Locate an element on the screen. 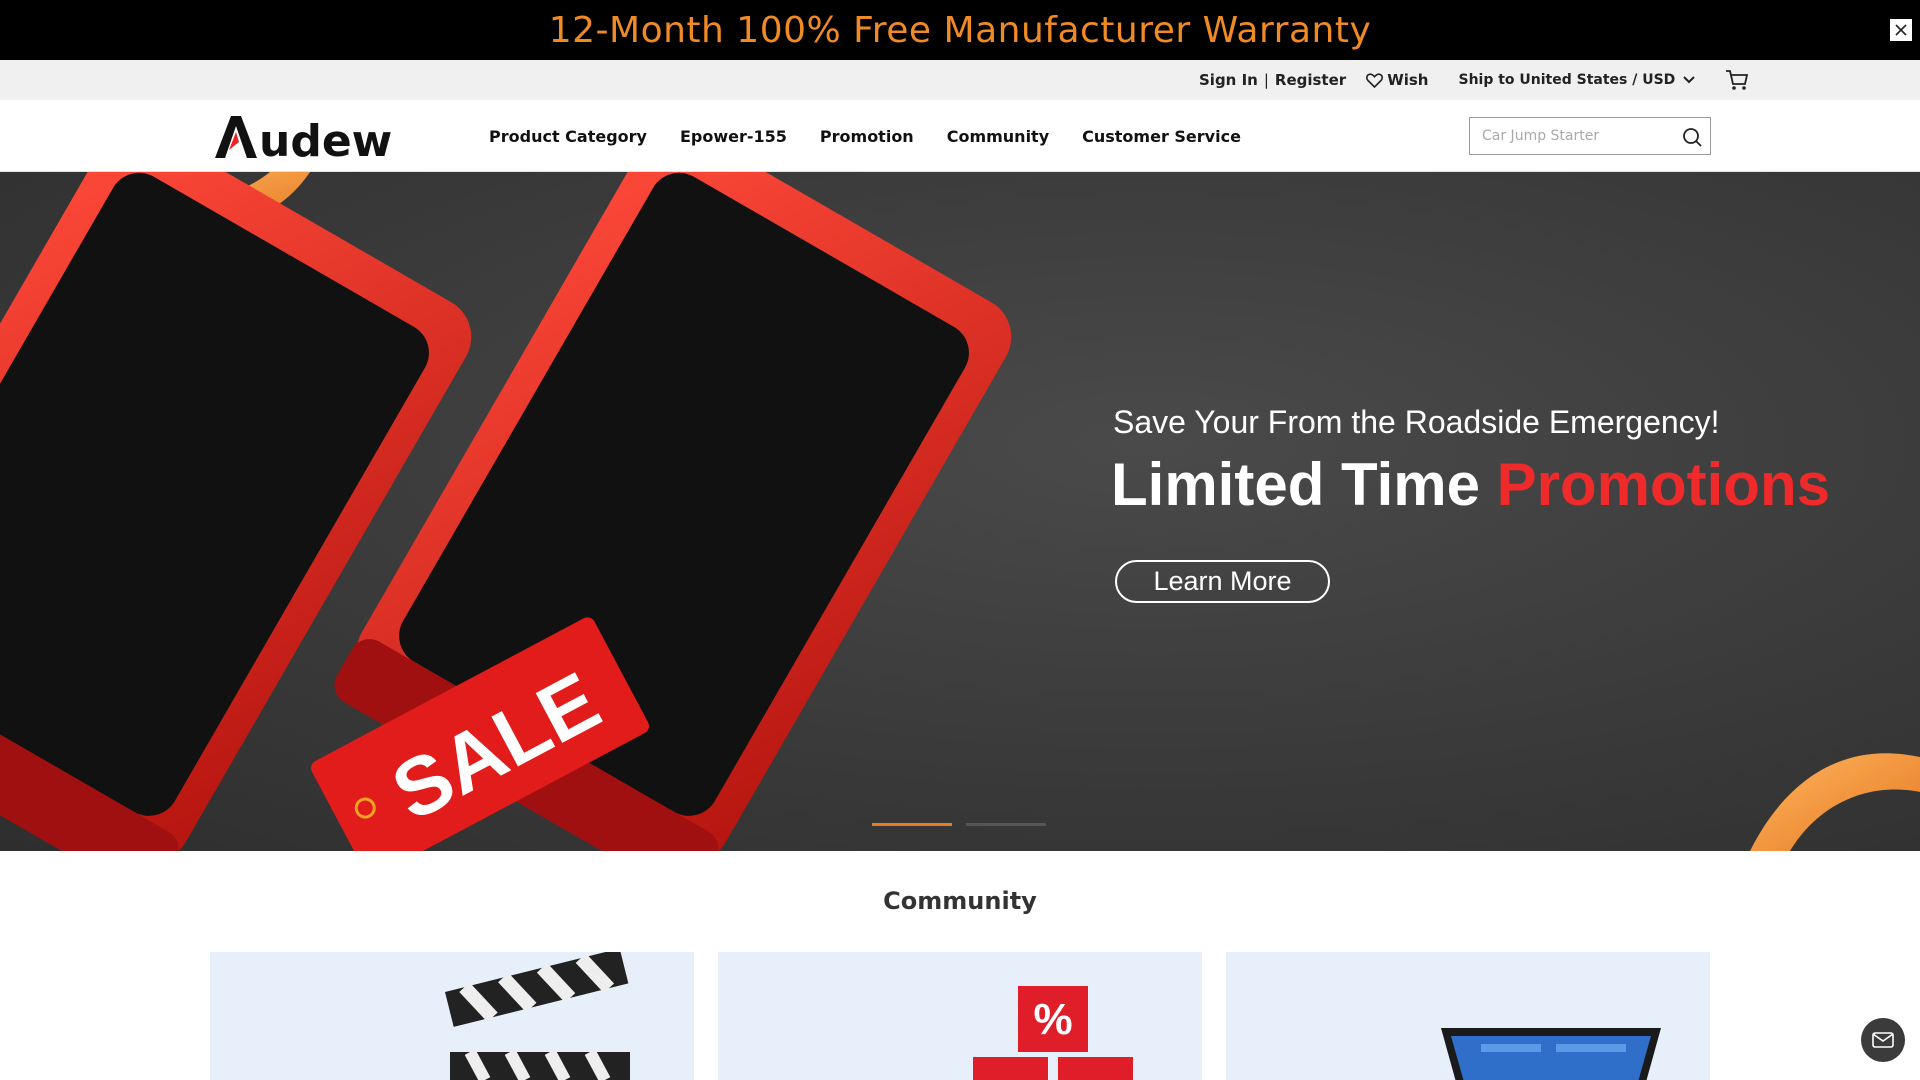 The width and height of the screenshot is (1920, 1080). heart-icon is located at coordinates (1375, 80).